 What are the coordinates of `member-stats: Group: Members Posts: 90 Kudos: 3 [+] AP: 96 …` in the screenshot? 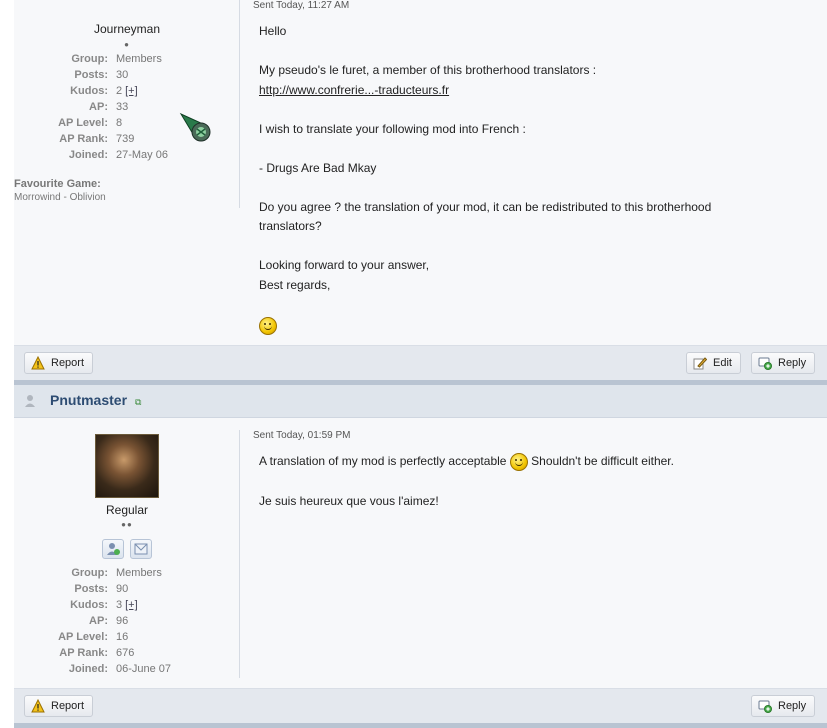 It's located at (127, 621).